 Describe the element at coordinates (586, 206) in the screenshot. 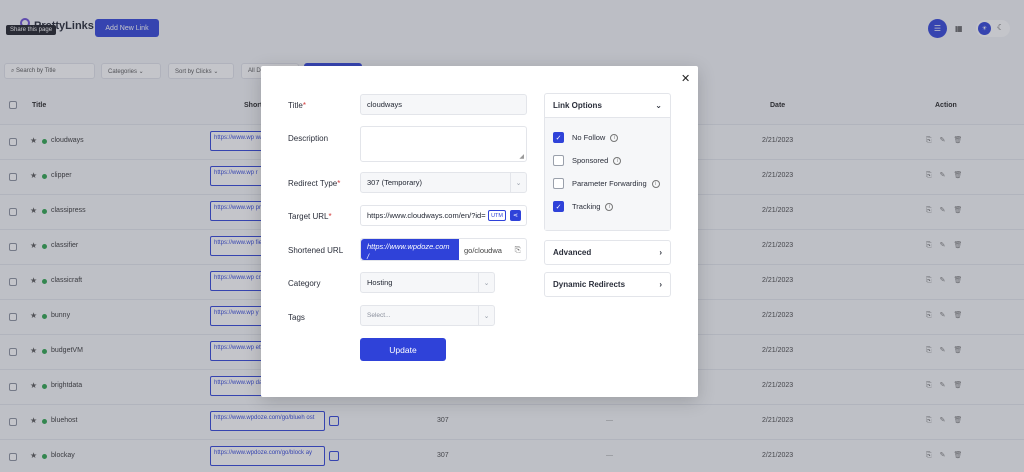

I see `option-label: Tracking` at that location.